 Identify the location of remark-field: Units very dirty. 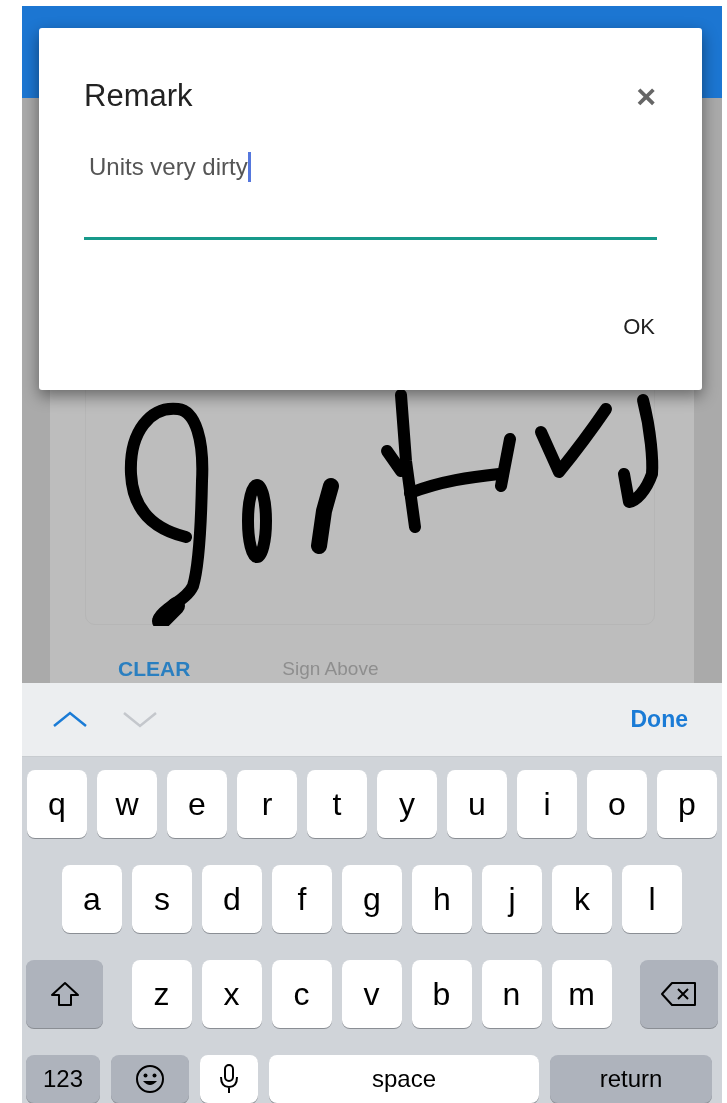
(370, 191).